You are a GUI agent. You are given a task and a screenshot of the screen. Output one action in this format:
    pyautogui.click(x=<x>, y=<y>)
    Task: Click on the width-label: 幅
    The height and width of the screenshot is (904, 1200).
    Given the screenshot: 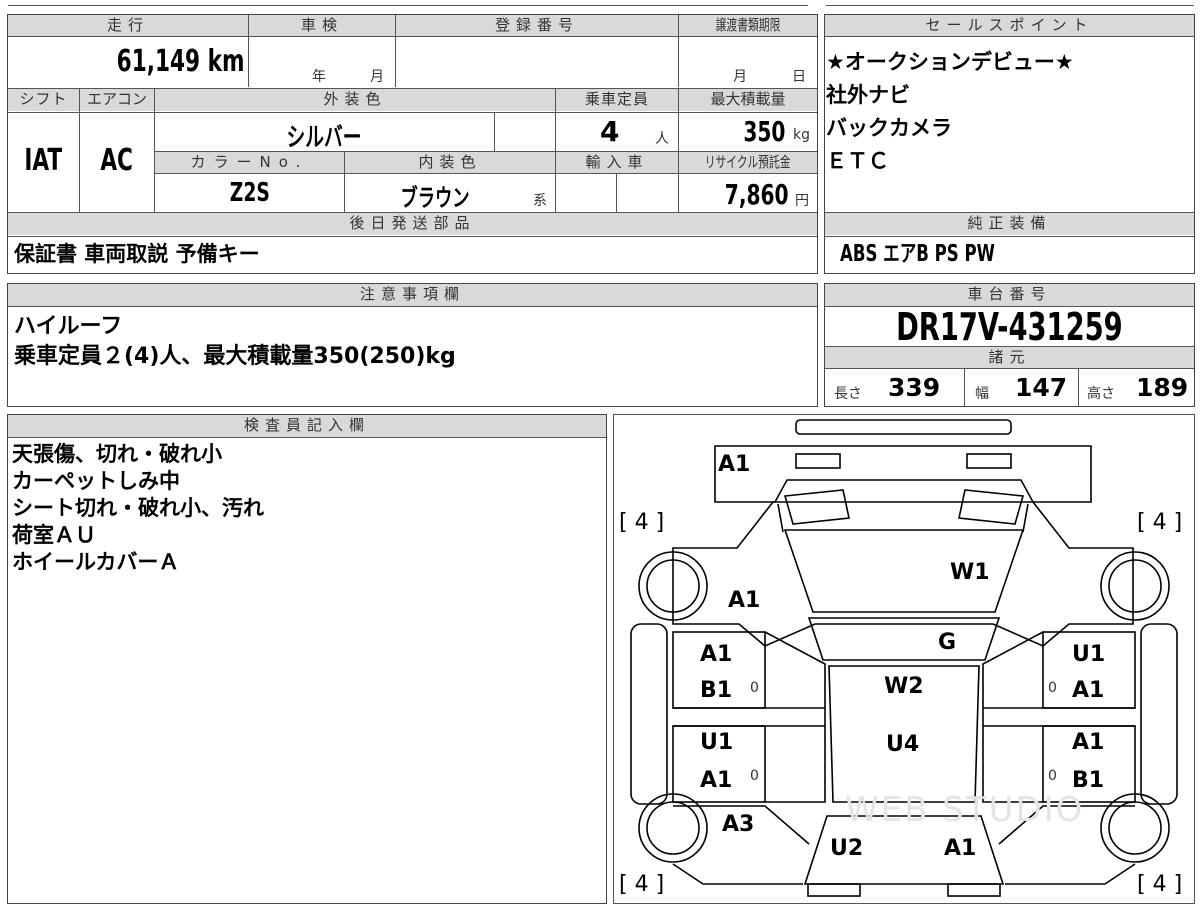 What is the action you would take?
    pyautogui.click(x=982, y=394)
    